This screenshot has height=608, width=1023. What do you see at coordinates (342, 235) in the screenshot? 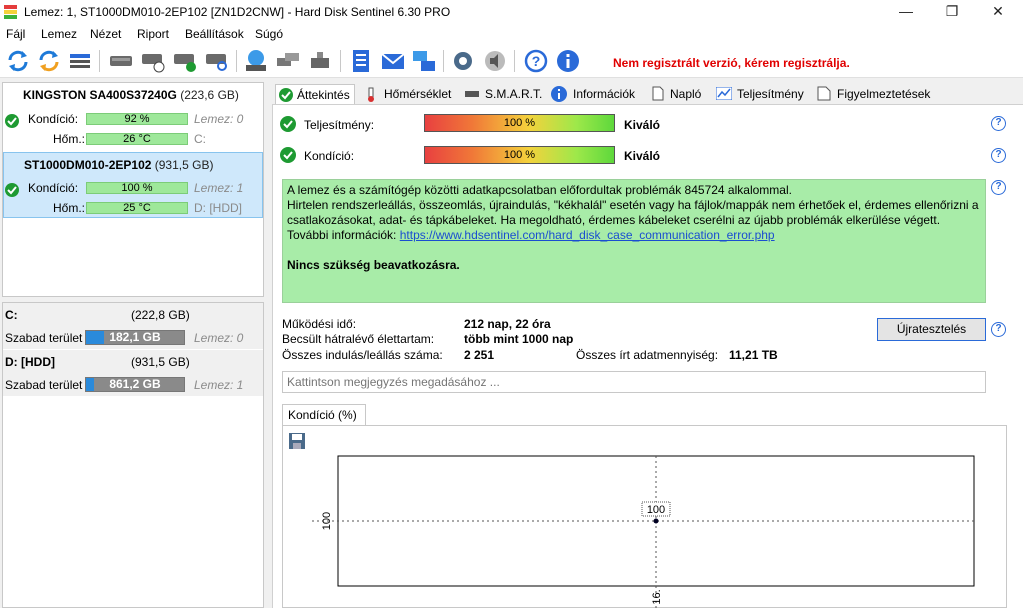
I see `more-info-label: További információk:` at bounding box center [342, 235].